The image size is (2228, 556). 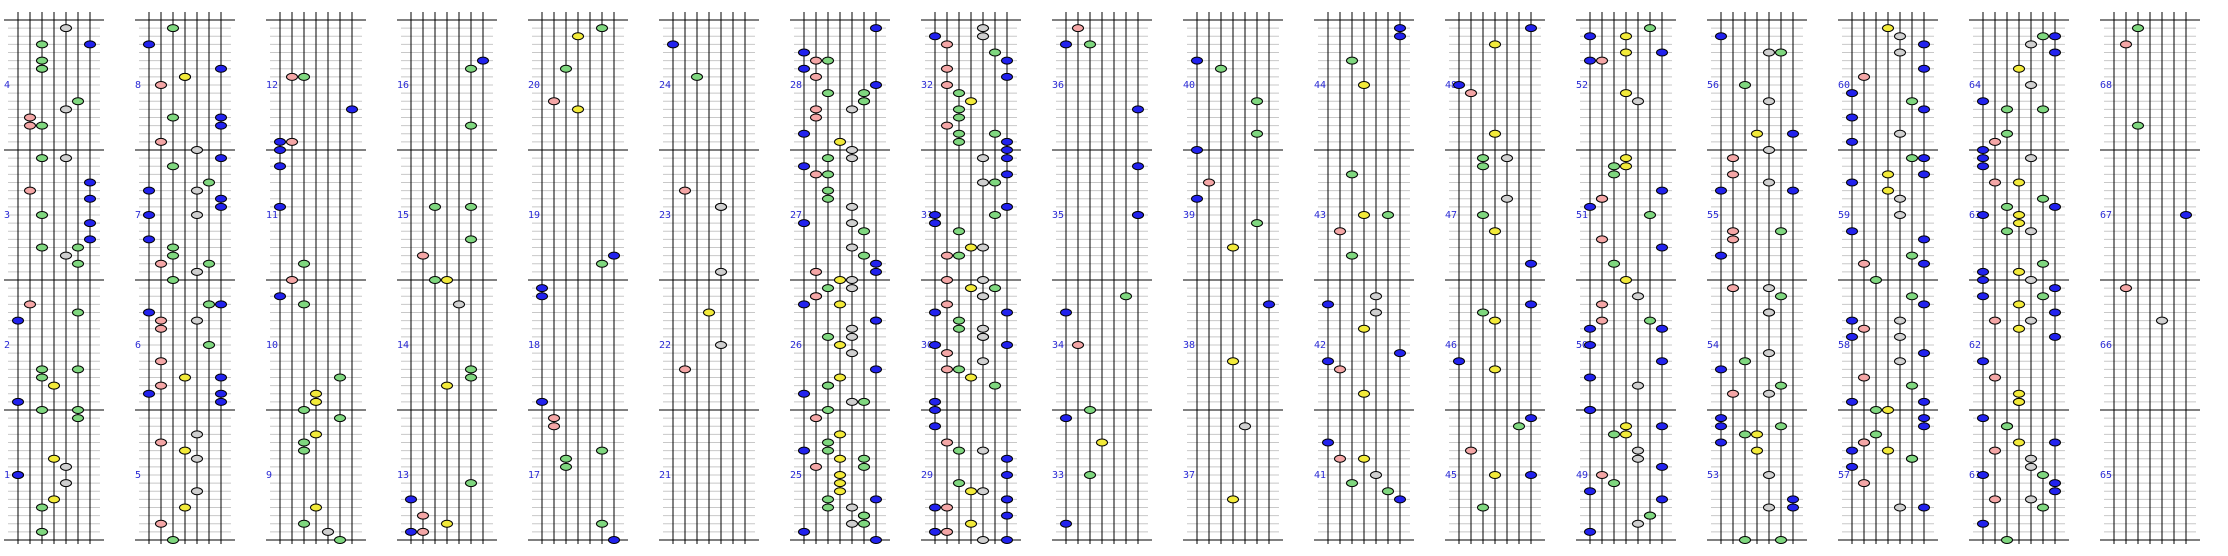 What do you see at coordinates (1975, 85) in the screenshot?
I see `measure-number: 64` at bounding box center [1975, 85].